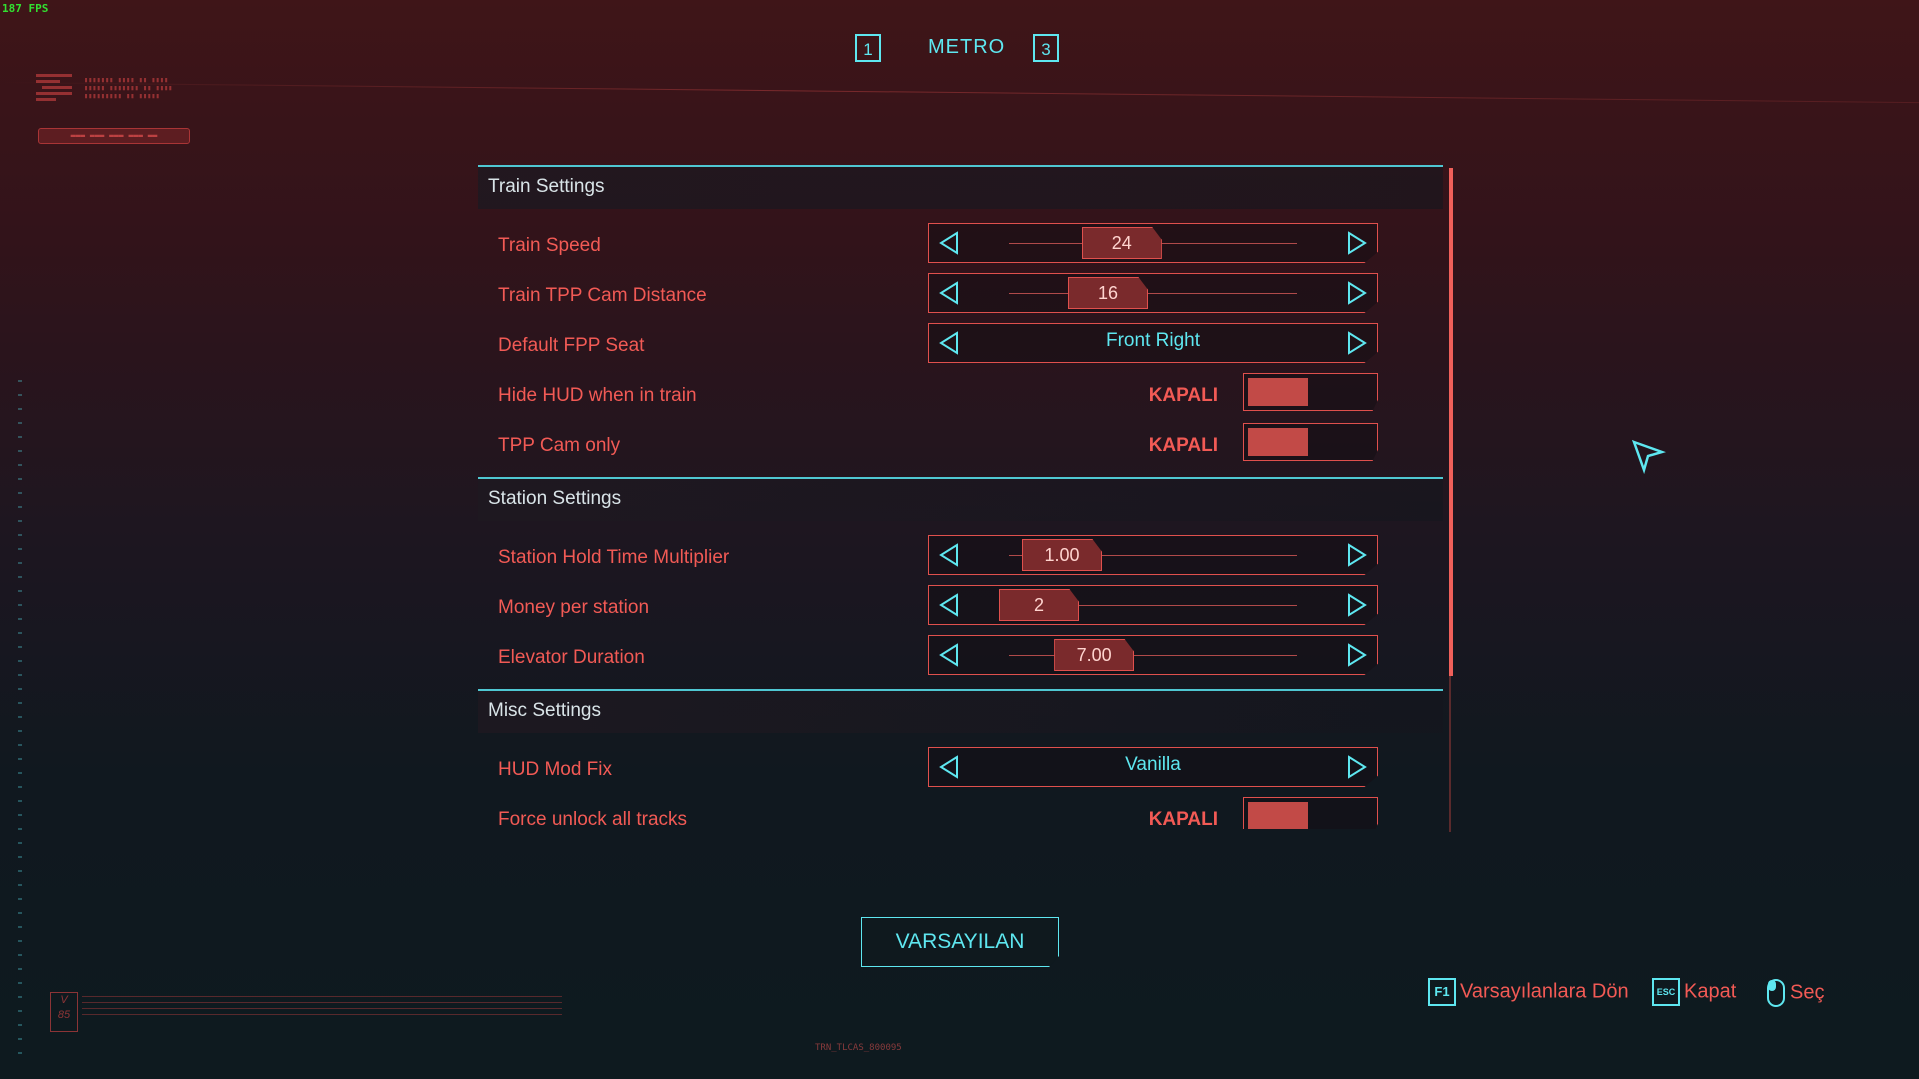 The image size is (1919, 1079). I want to click on code-pill: ▬▬▬ ▬▬▬ ▬▬▬ ▬▬▬ ▬▬, so click(114, 136).